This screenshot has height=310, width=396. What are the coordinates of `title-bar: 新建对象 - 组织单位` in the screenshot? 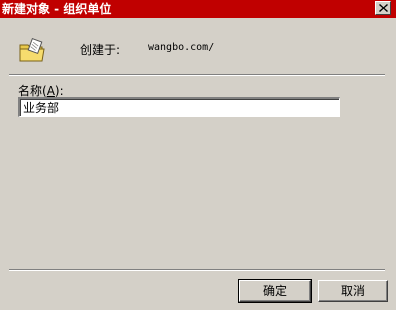 It's located at (198, 9).